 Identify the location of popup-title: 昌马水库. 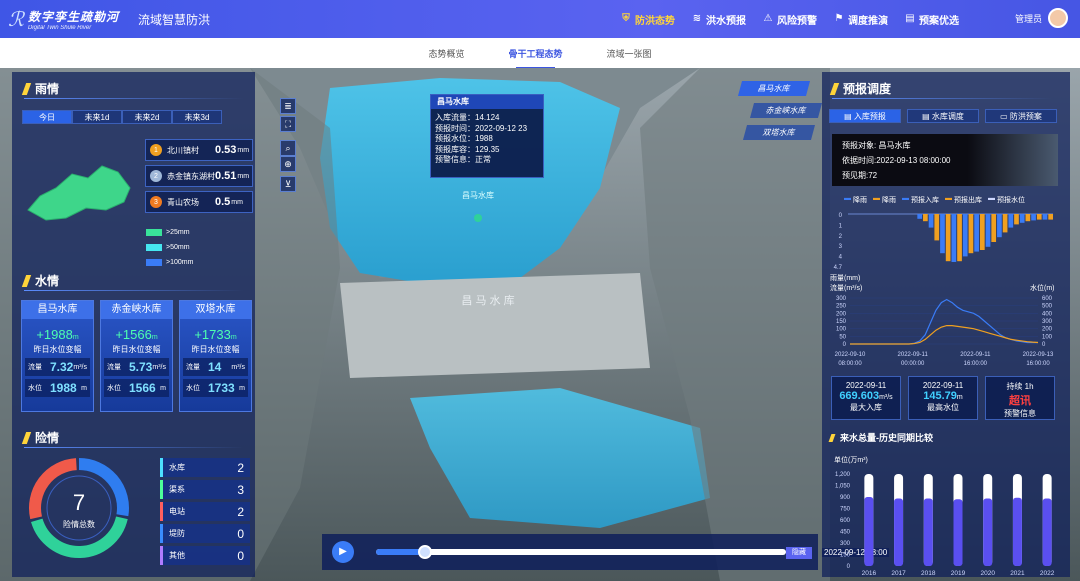
(487, 102).